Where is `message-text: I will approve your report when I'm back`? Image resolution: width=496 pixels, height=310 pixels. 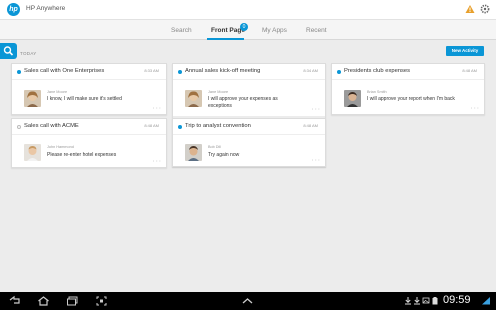
message-text: I will approve your report when I'm back is located at coordinates (411, 99).